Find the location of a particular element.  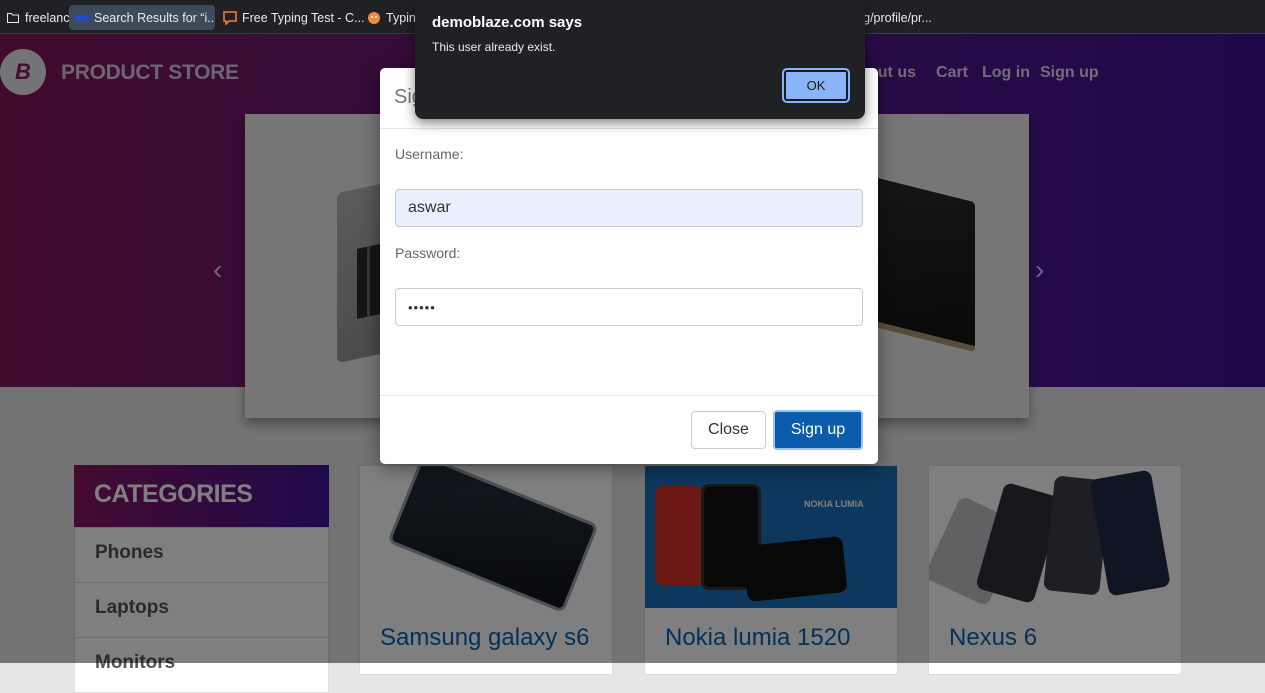

username-field: aswar is located at coordinates (629, 208).